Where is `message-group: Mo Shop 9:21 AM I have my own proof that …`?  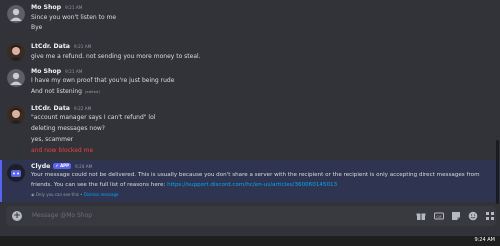
message-group: Mo Shop 9:21 AM I have my own proof that … is located at coordinates (245, 82).